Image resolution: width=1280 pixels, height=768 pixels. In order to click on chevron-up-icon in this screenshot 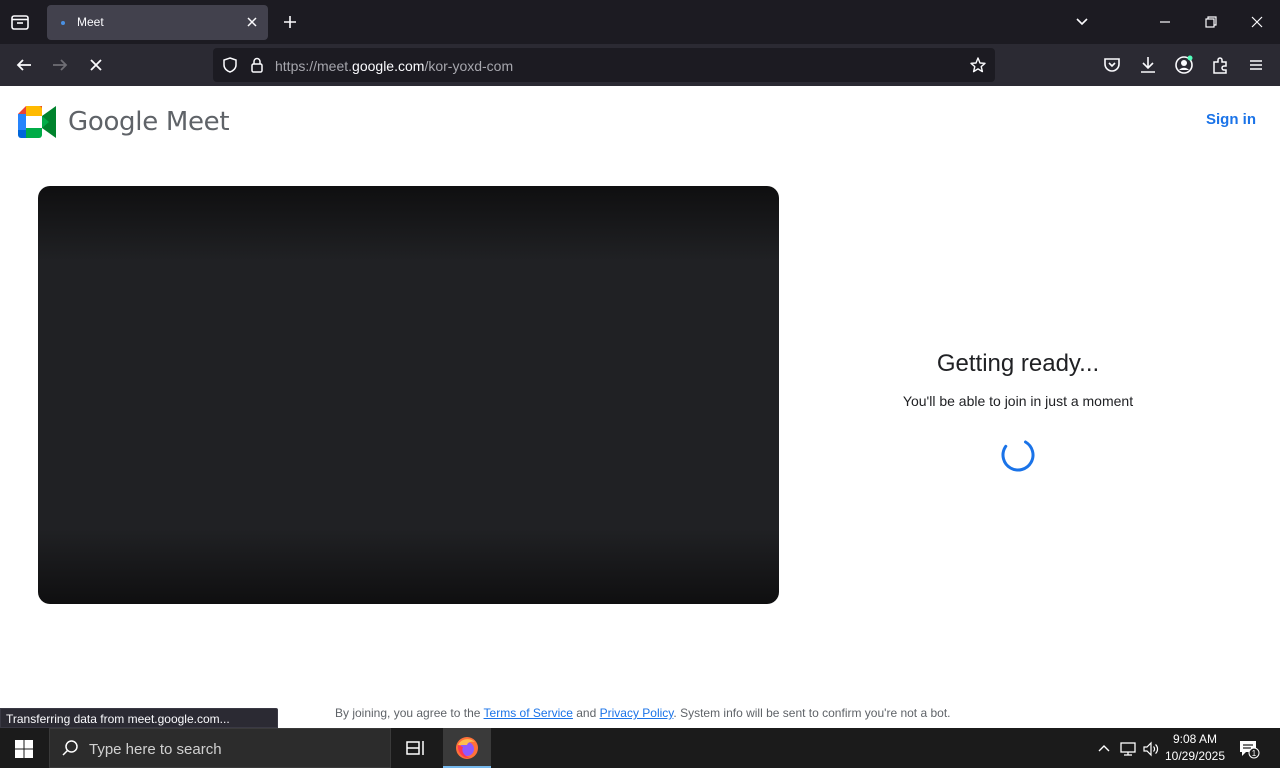, I will do `click(1104, 749)`.